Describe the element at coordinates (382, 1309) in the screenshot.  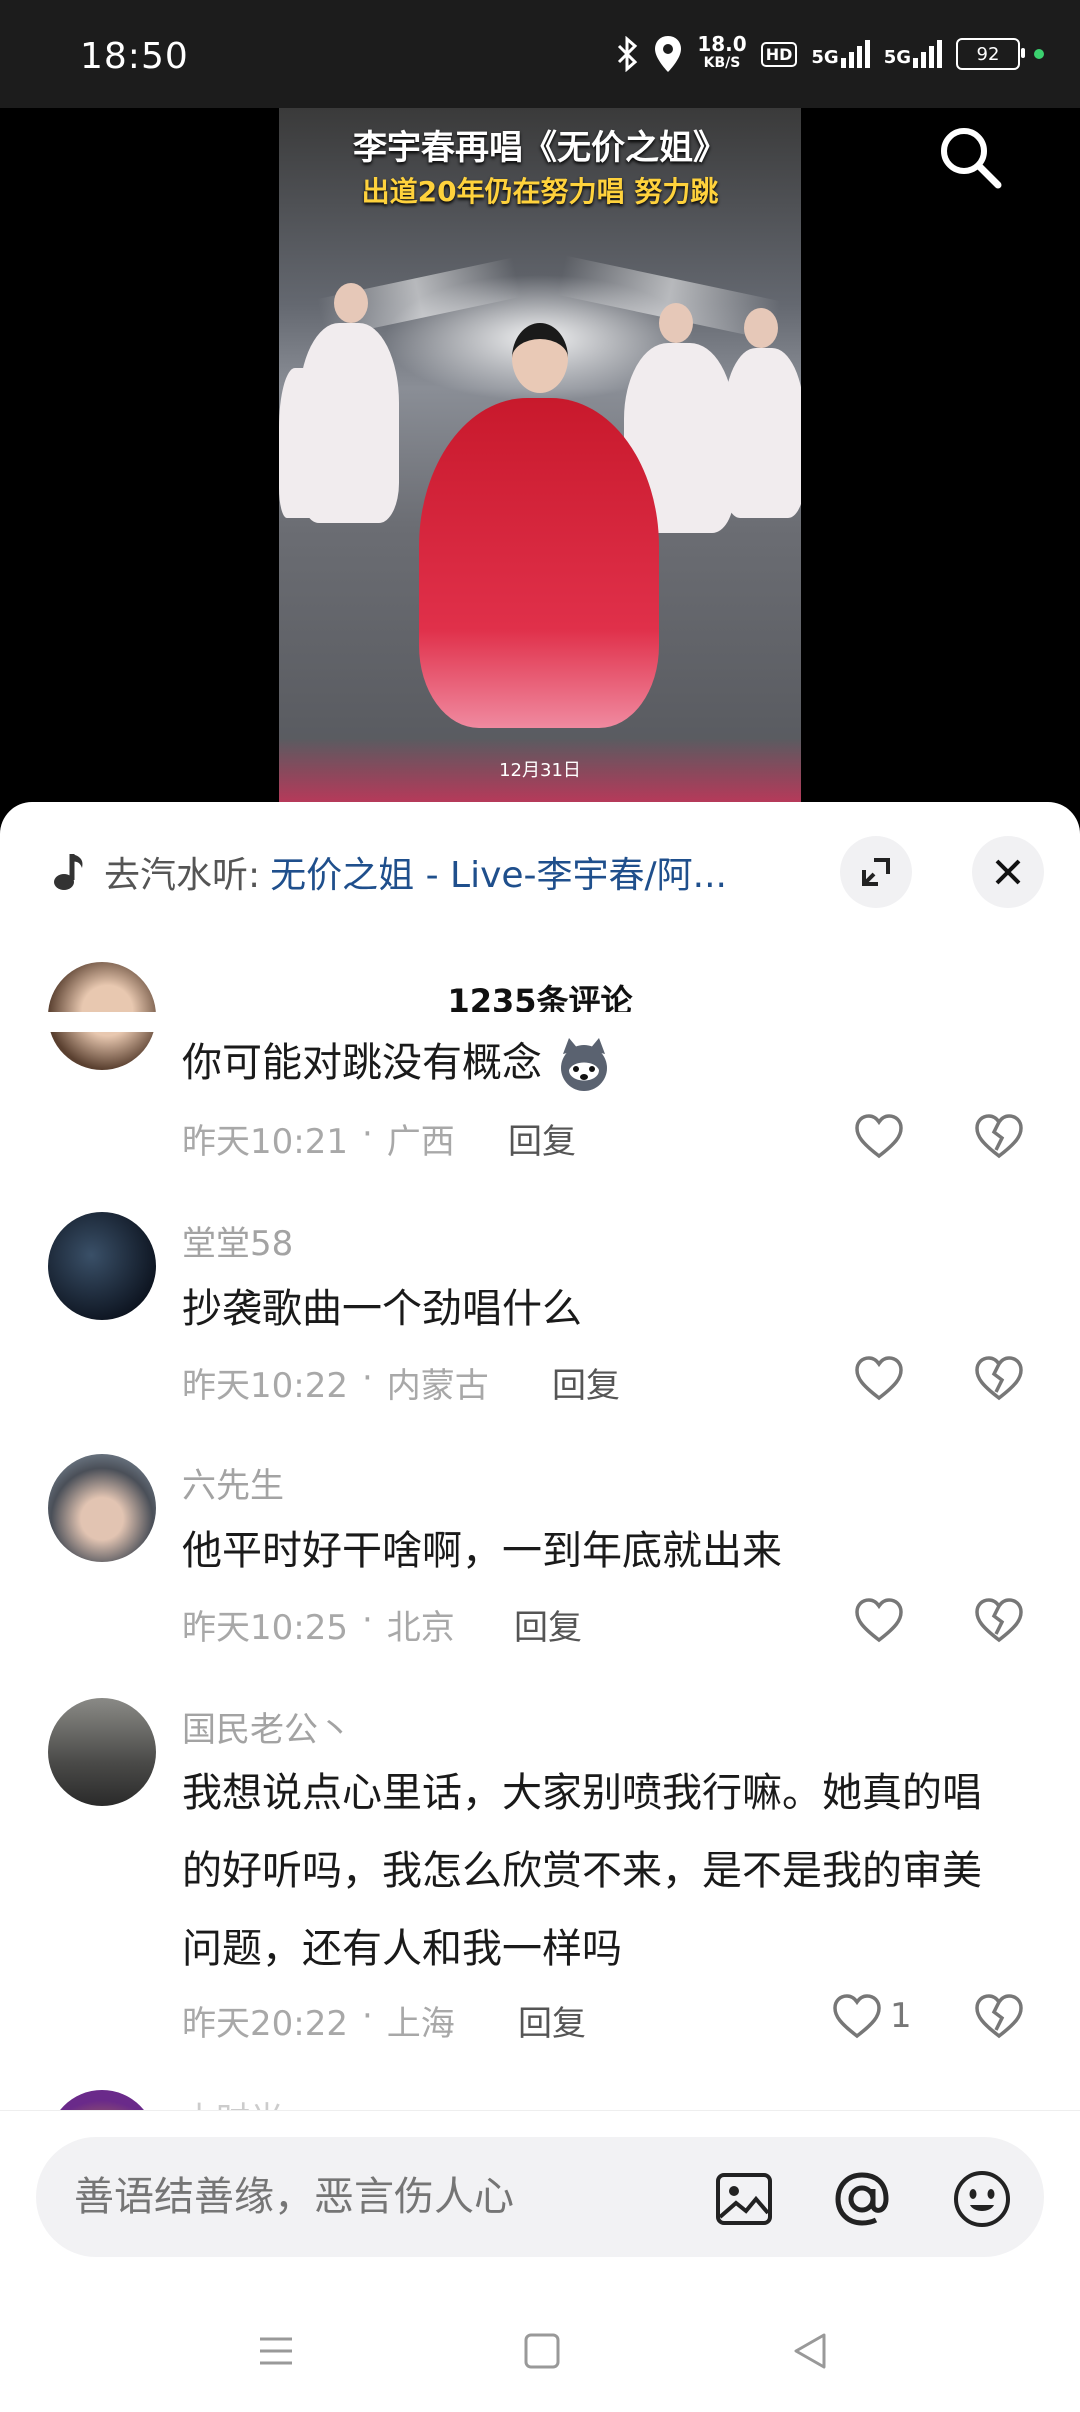
I see `comment-text: 抄袭歌曲一个劲唱什么` at that location.